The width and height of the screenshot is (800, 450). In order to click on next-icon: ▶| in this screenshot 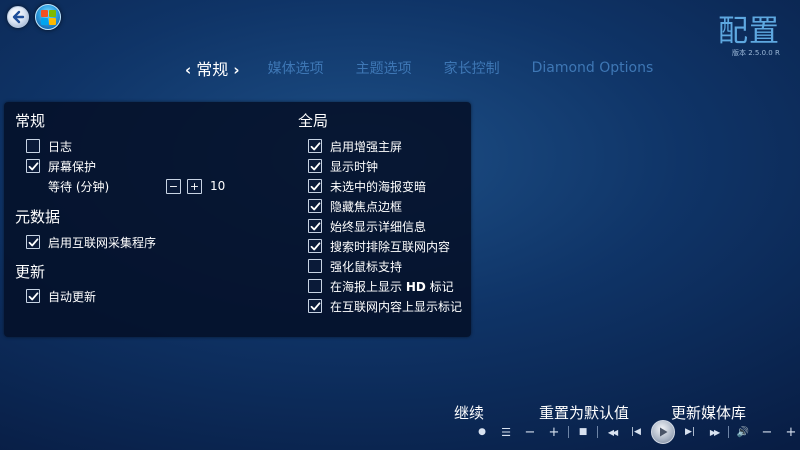, I will do `click(690, 432)`.